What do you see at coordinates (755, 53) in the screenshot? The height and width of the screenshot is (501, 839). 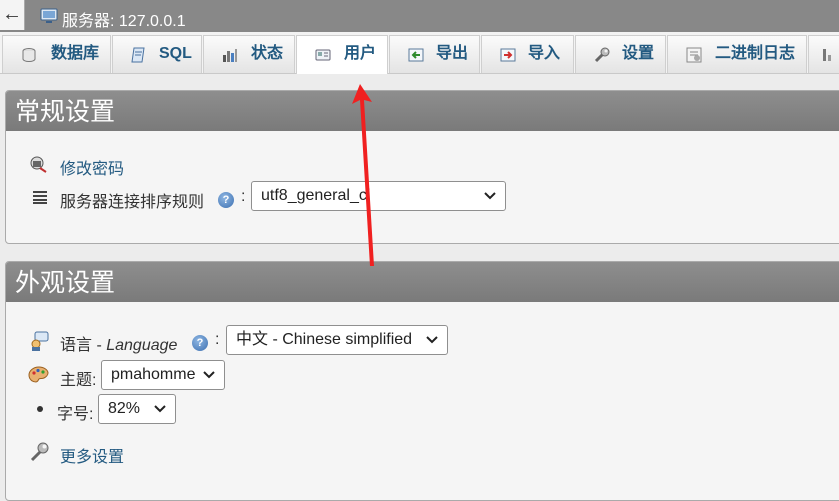 I see `tab-label: 二进制日志` at bounding box center [755, 53].